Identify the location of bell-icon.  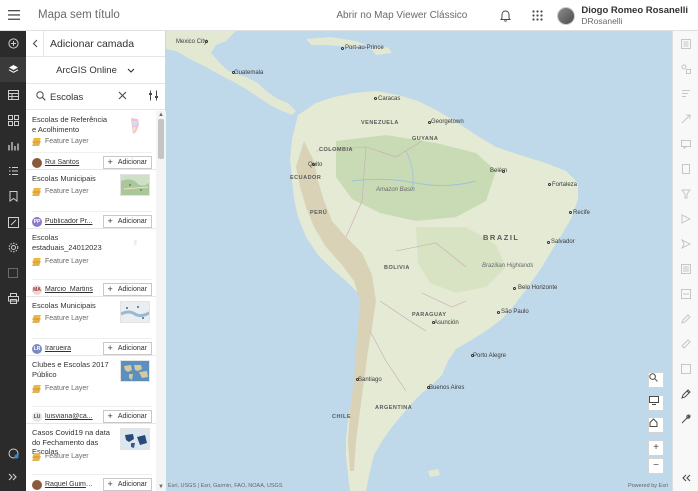
(505, 15).